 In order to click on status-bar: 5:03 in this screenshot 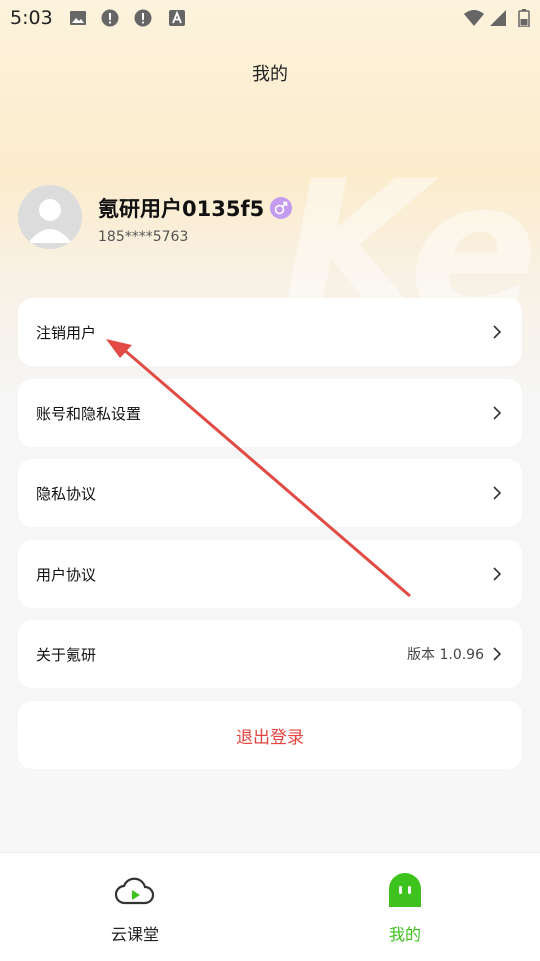, I will do `click(270, 18)`.